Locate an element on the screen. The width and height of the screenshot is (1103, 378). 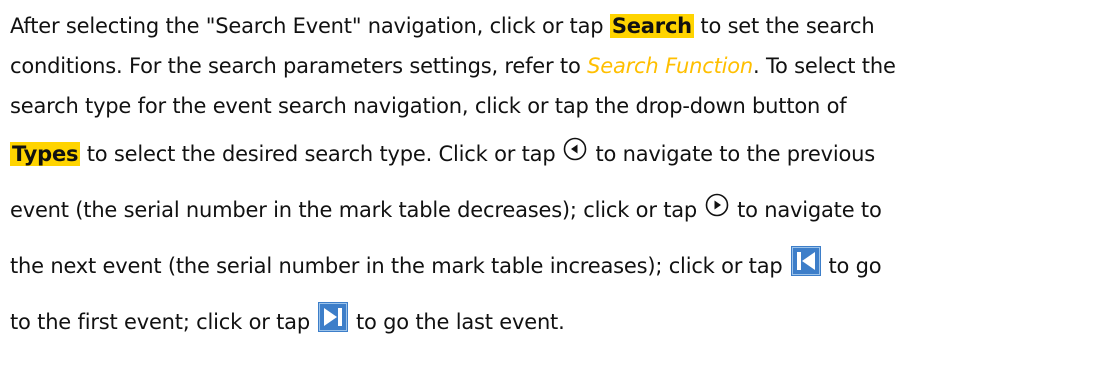
search-function-link: Search Function is located at coordinates (670, 66).